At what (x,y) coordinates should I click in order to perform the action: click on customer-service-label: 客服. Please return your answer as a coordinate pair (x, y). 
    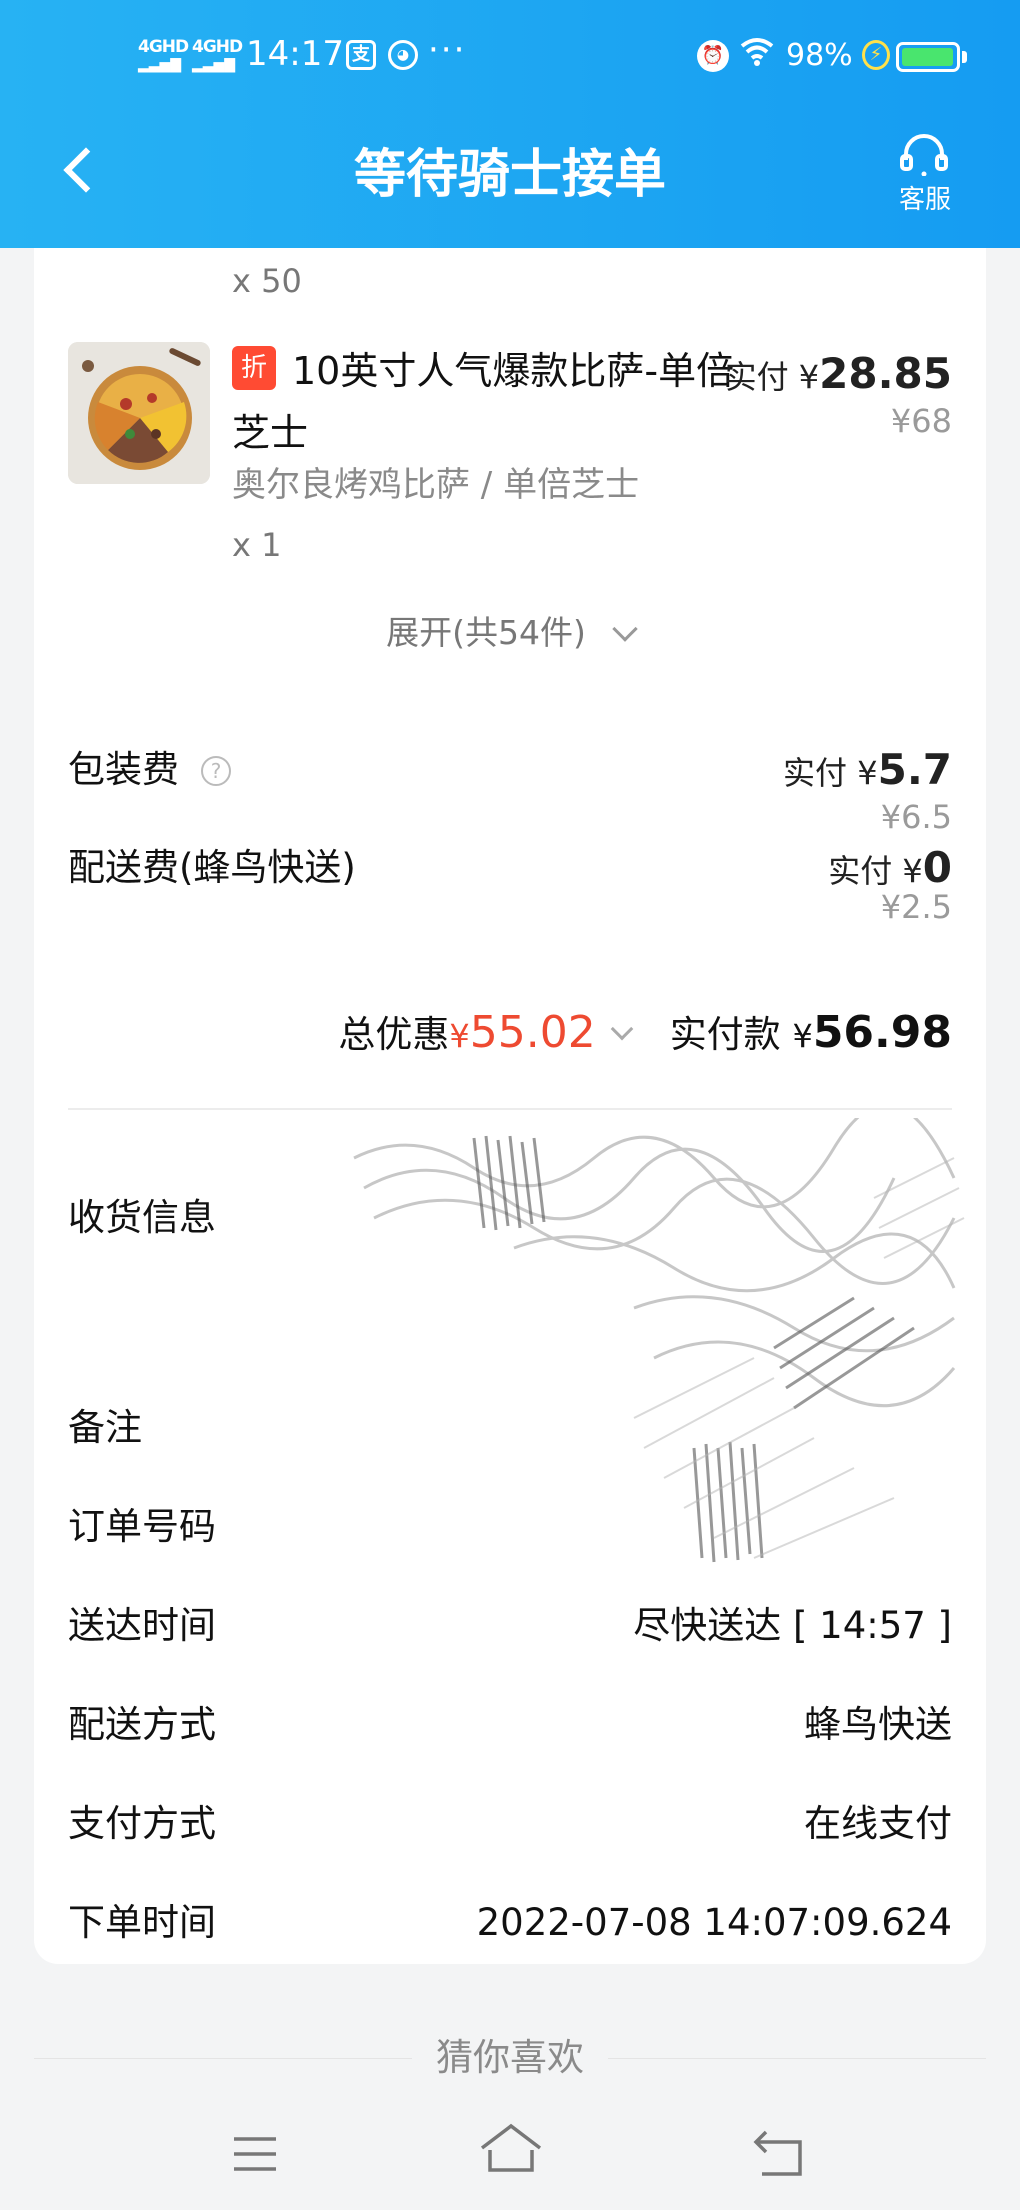
    Looking at the image, I should click on (924, 200).